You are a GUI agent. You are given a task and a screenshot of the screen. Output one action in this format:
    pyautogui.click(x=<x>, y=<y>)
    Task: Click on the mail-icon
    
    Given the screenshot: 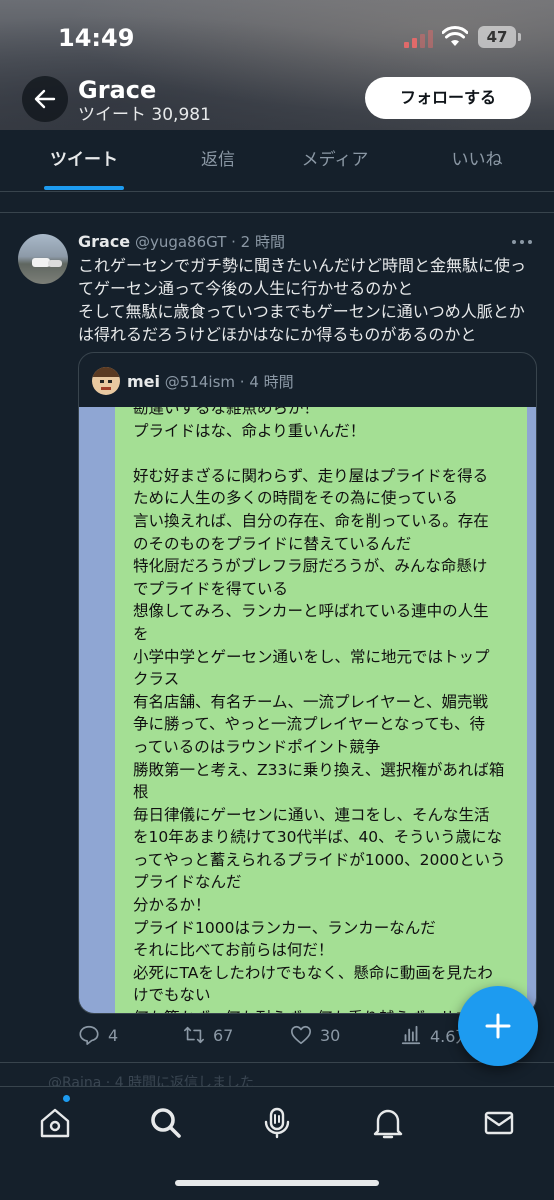 What is the action you would take?
    pyautogui.click(x=499, y=1123)
    